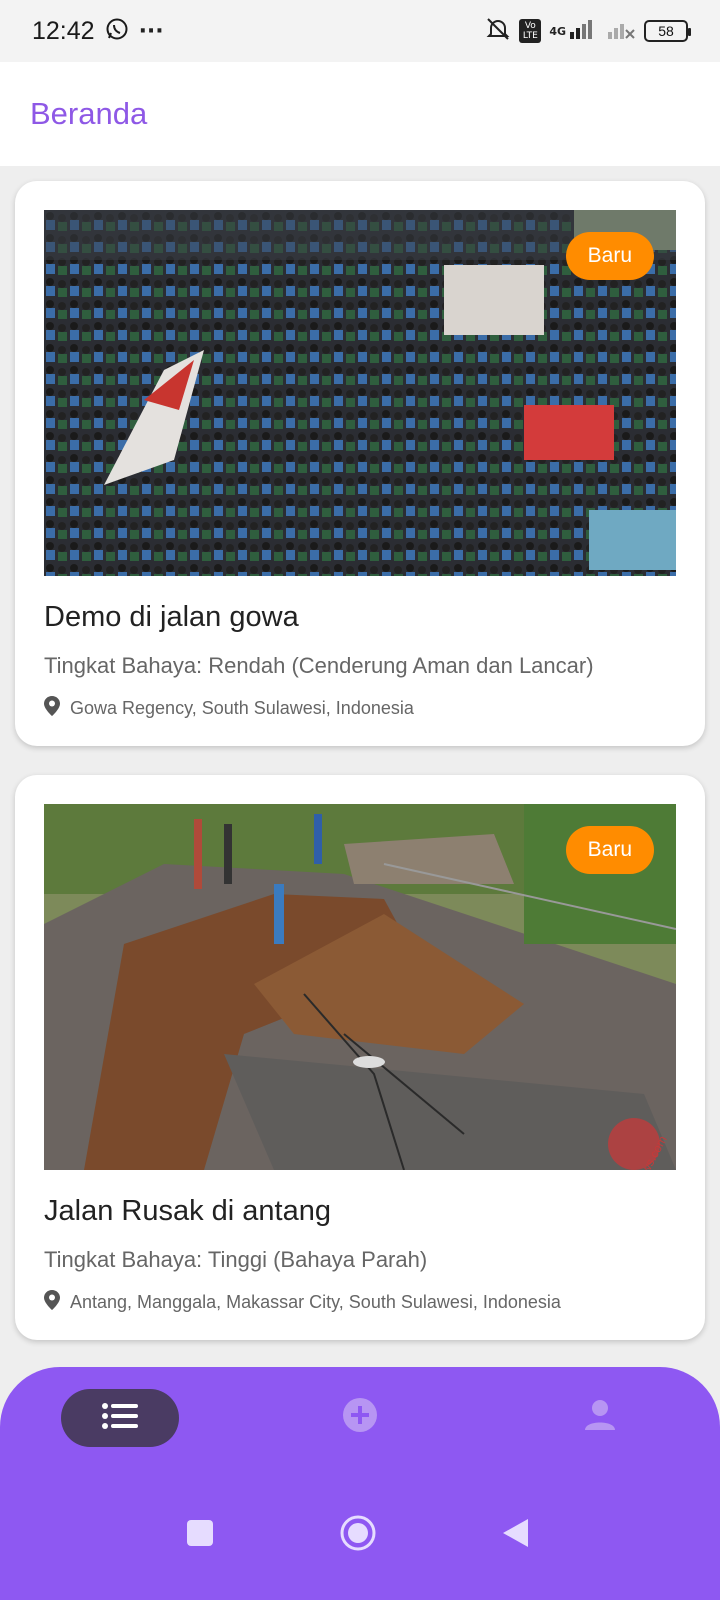 This screenshot has width=720, height=1600. I want to click on status-bar: 12:42 ··· Vo LTE 4G 58, so click(360, 31).